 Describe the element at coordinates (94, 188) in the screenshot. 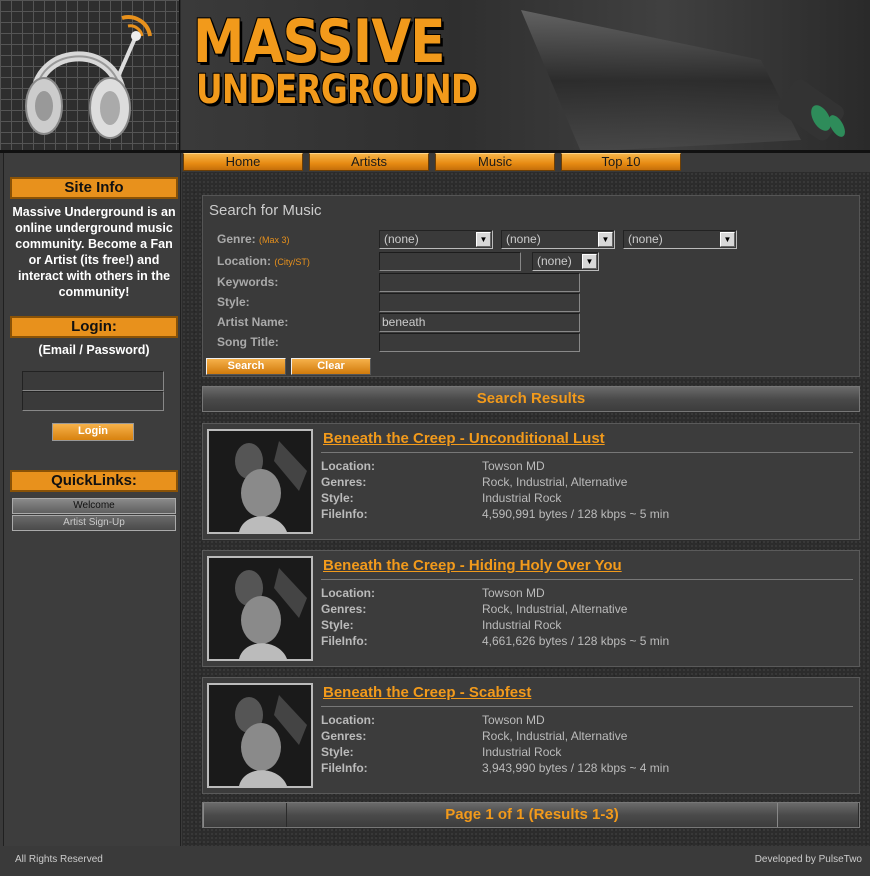

I see `site-info-heading: Site Info` at that location.